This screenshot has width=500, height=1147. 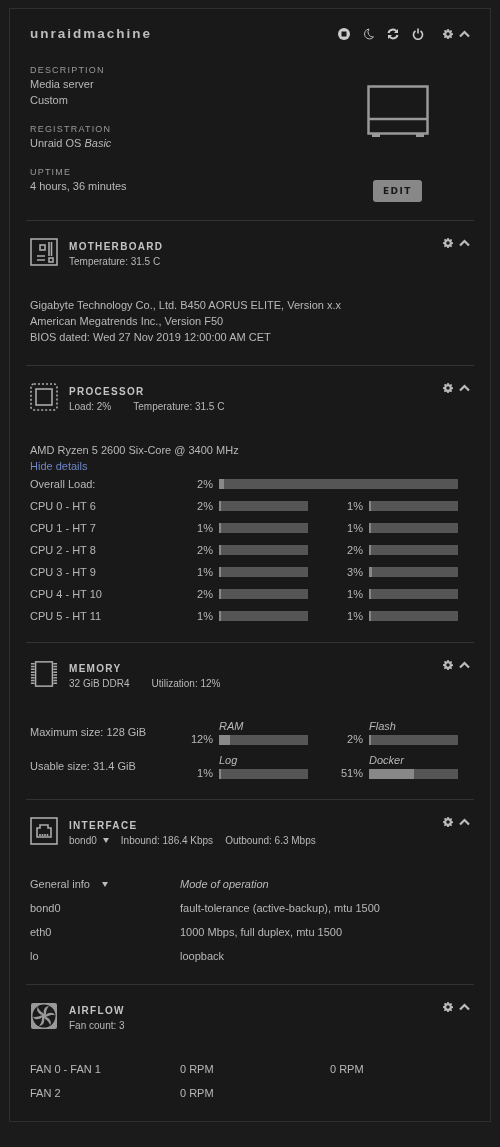 I want to click on server-name: unraidmachine, so click(x=92, y=34).